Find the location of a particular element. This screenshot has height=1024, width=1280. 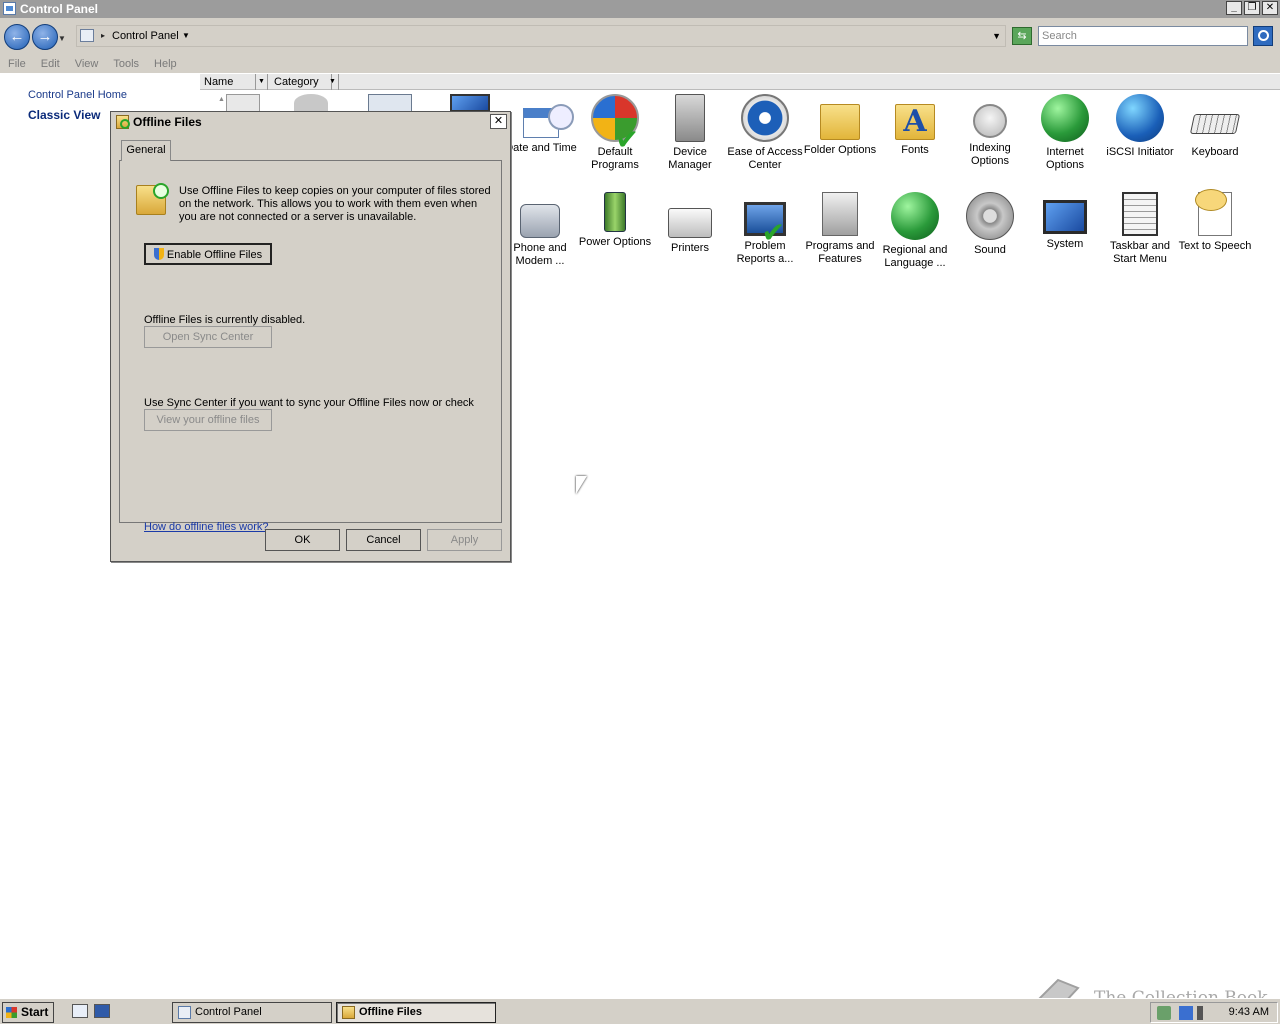

forward-button: → is located at coordinates (45, 37).